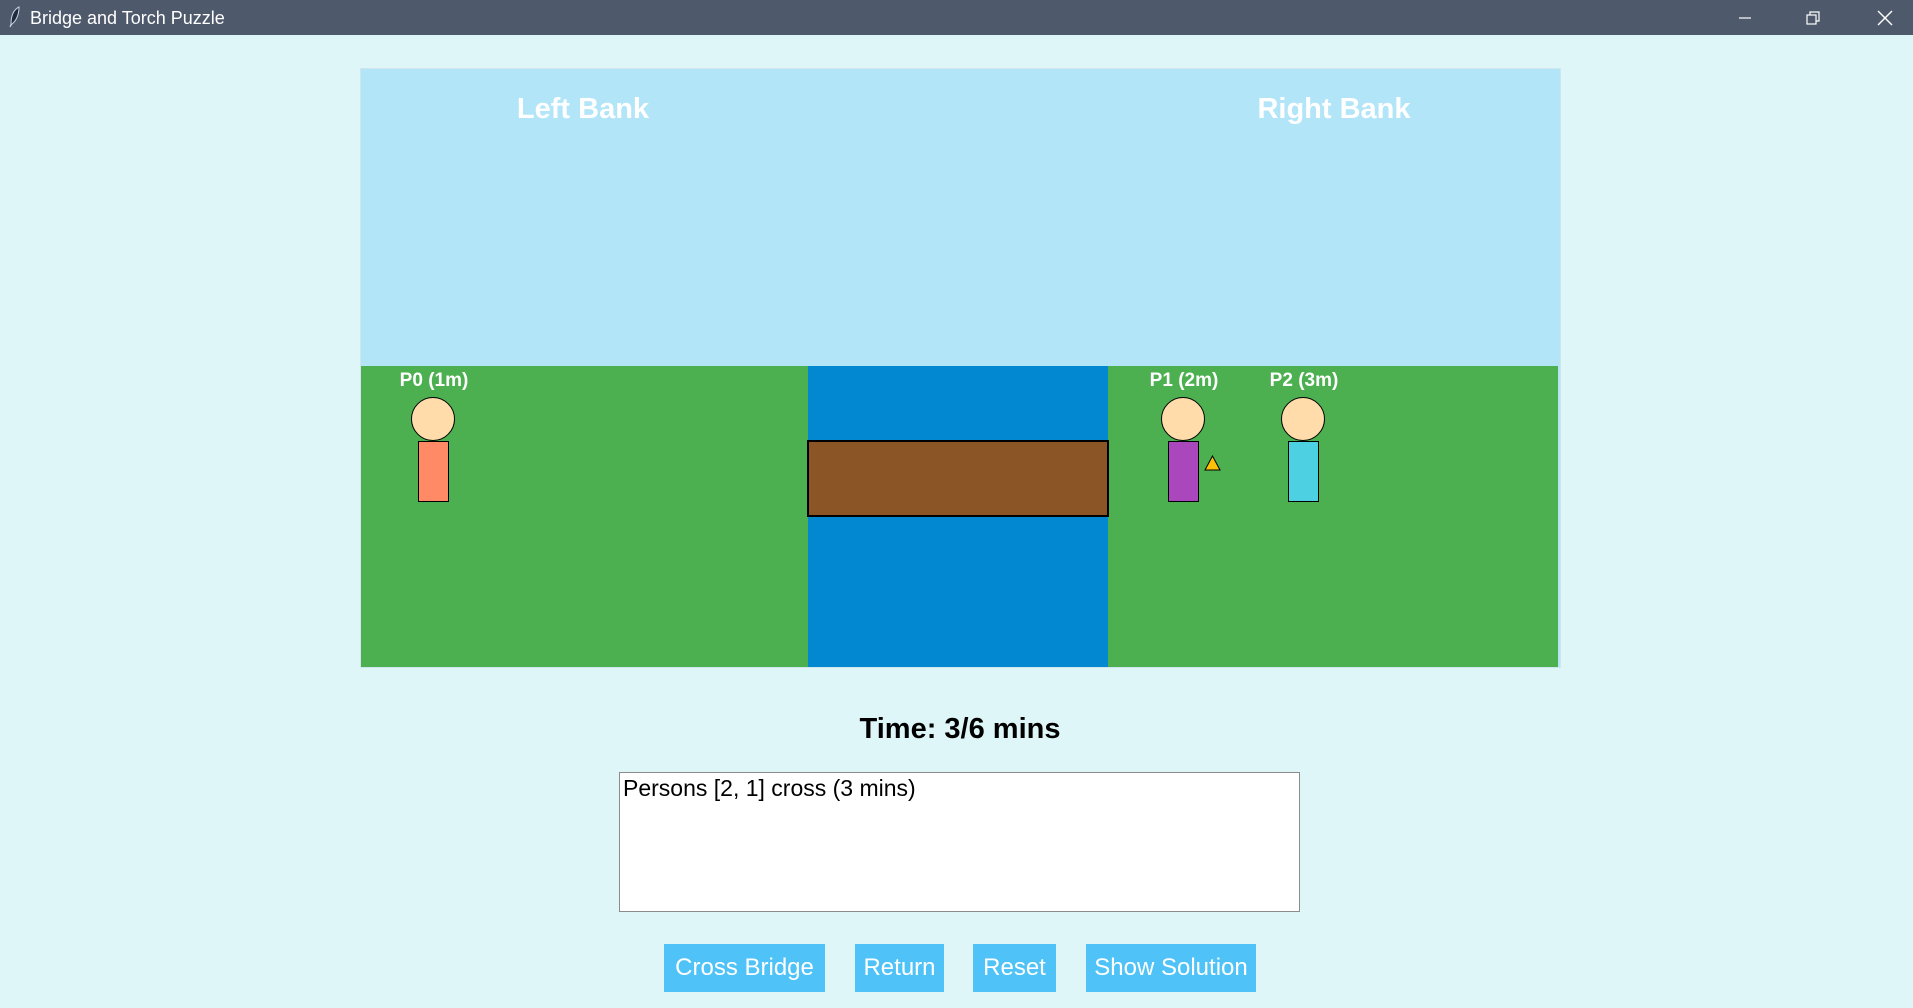 The width and height of the screenshot is (1913, 1008). What do you see at coordinates (769, 788) in the screenshot?
I see `log-message: Persons [2, 1] cross (3 mins)` at bounding box center [769, 788].